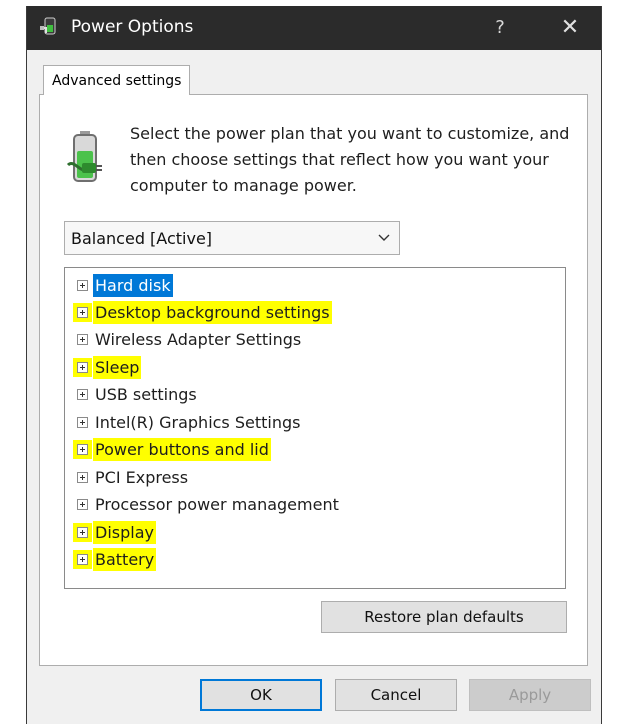 This screenshot has width=617, height=724. Describe the element at coordinates (142, 477) in the screenshot. I see `tree-item-label: PCI Express` at that location.